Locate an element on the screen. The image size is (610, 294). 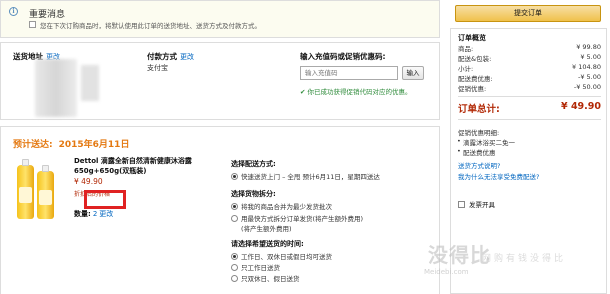
watermark-url: Meidebi.com is located at coordinates (446, 272).